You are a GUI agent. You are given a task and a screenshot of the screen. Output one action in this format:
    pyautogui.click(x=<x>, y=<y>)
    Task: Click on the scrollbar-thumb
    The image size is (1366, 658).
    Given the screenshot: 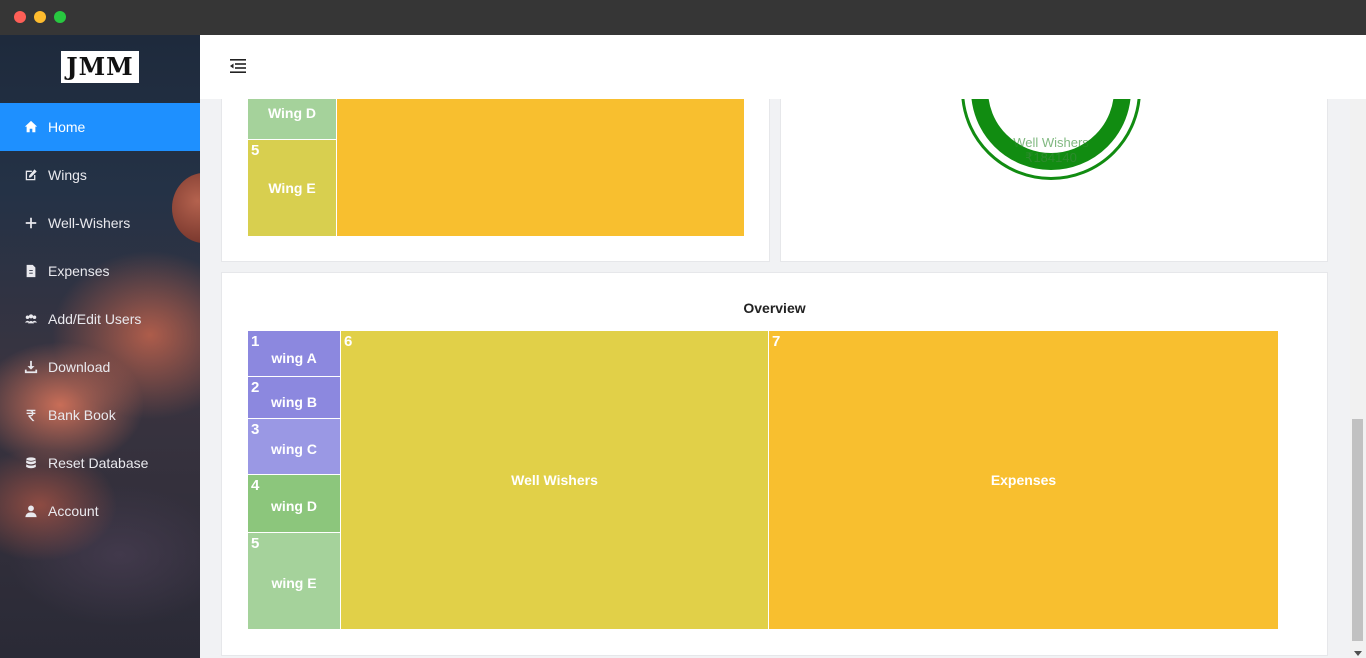 What is the action you would take?
    pyautogui.click(x=1357, y=530)
    